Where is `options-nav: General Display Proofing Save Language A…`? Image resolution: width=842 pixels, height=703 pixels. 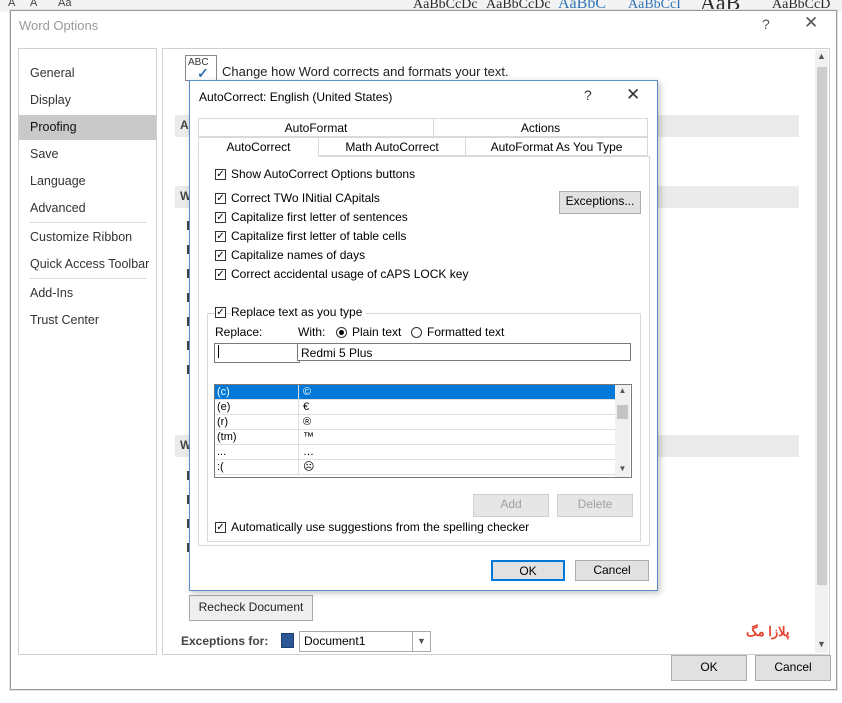 options-nav: General Display Proofing Save Language A… is located at coordinates (87, 351).